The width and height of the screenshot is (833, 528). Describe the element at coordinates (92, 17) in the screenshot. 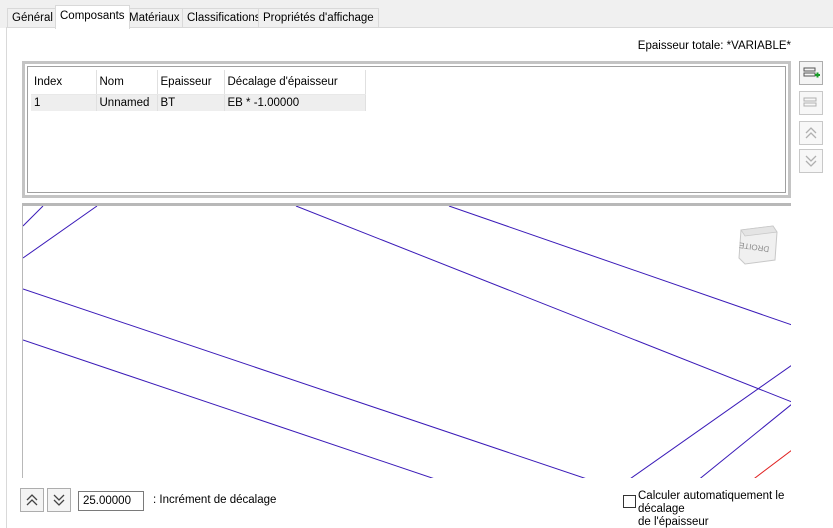

I see `tab-composants: Composants` at that location.